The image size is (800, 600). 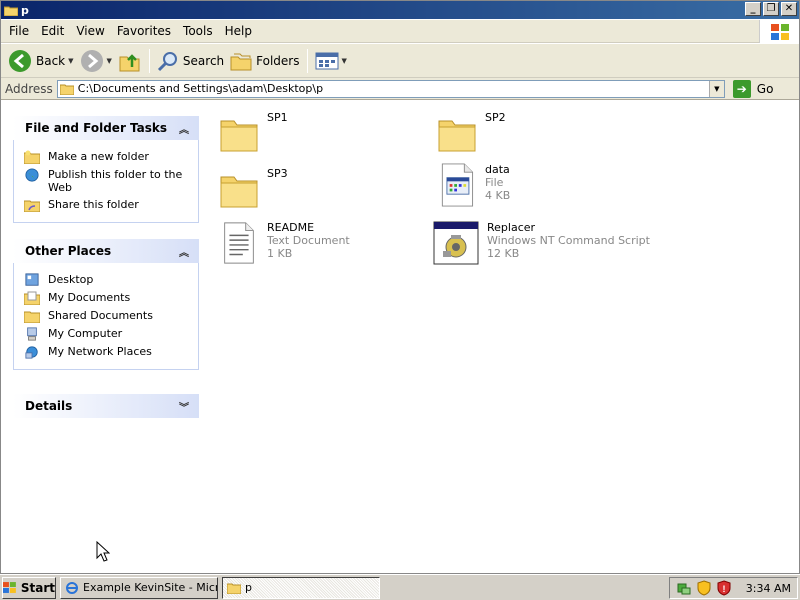 What do you see at coordinates (497, 169) in the screenshot?
I see `file-name: data` at bounding box center [497, 169].